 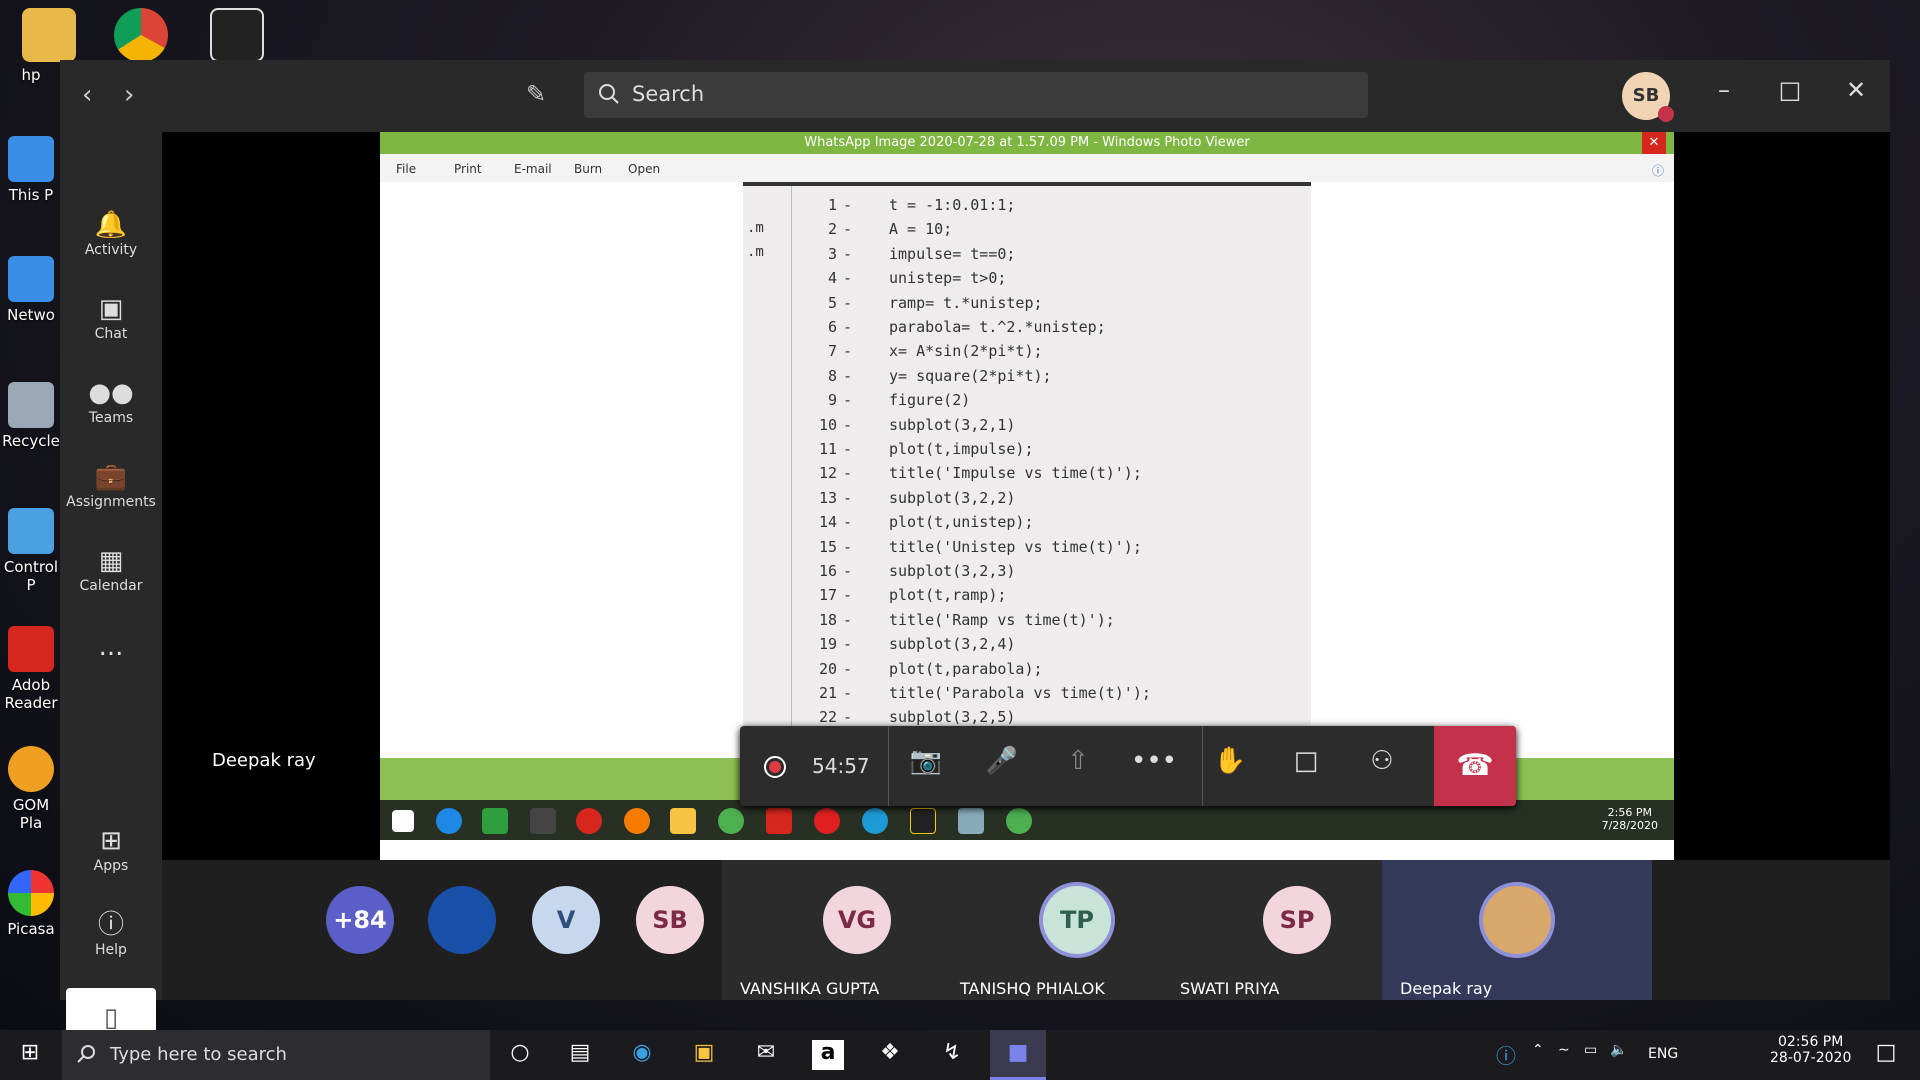 What do you see at coordinates (111, 485) in the screenshot?
I see `rail-assignments: 💼 Assignments` at bounding box center [111, 485].